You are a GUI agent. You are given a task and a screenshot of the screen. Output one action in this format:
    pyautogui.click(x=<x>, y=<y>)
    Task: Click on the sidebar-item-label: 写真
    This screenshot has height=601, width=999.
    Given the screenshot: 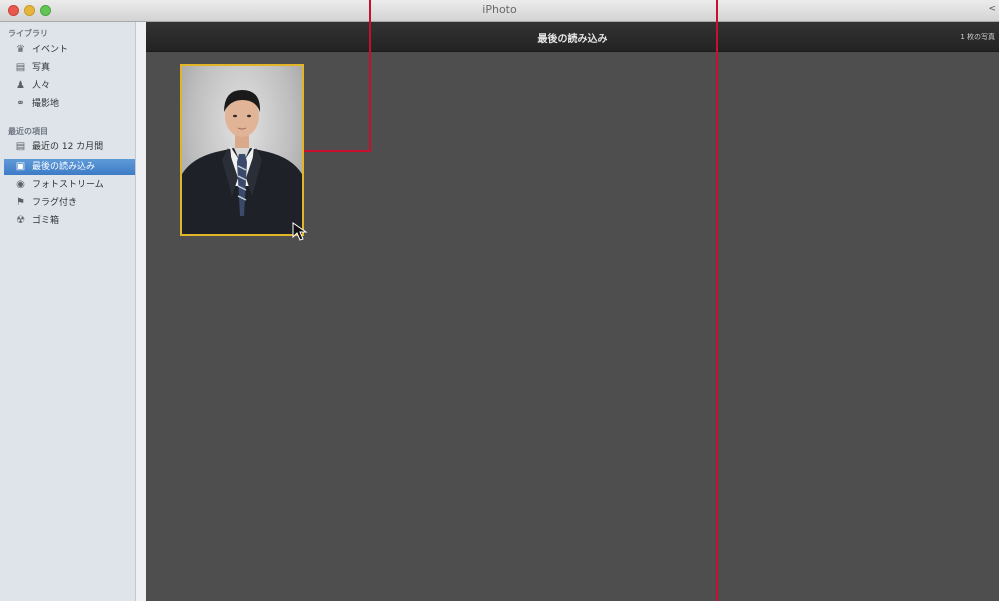 What is the action you would take?
    pyautogui.click(x=41, y=68)
    